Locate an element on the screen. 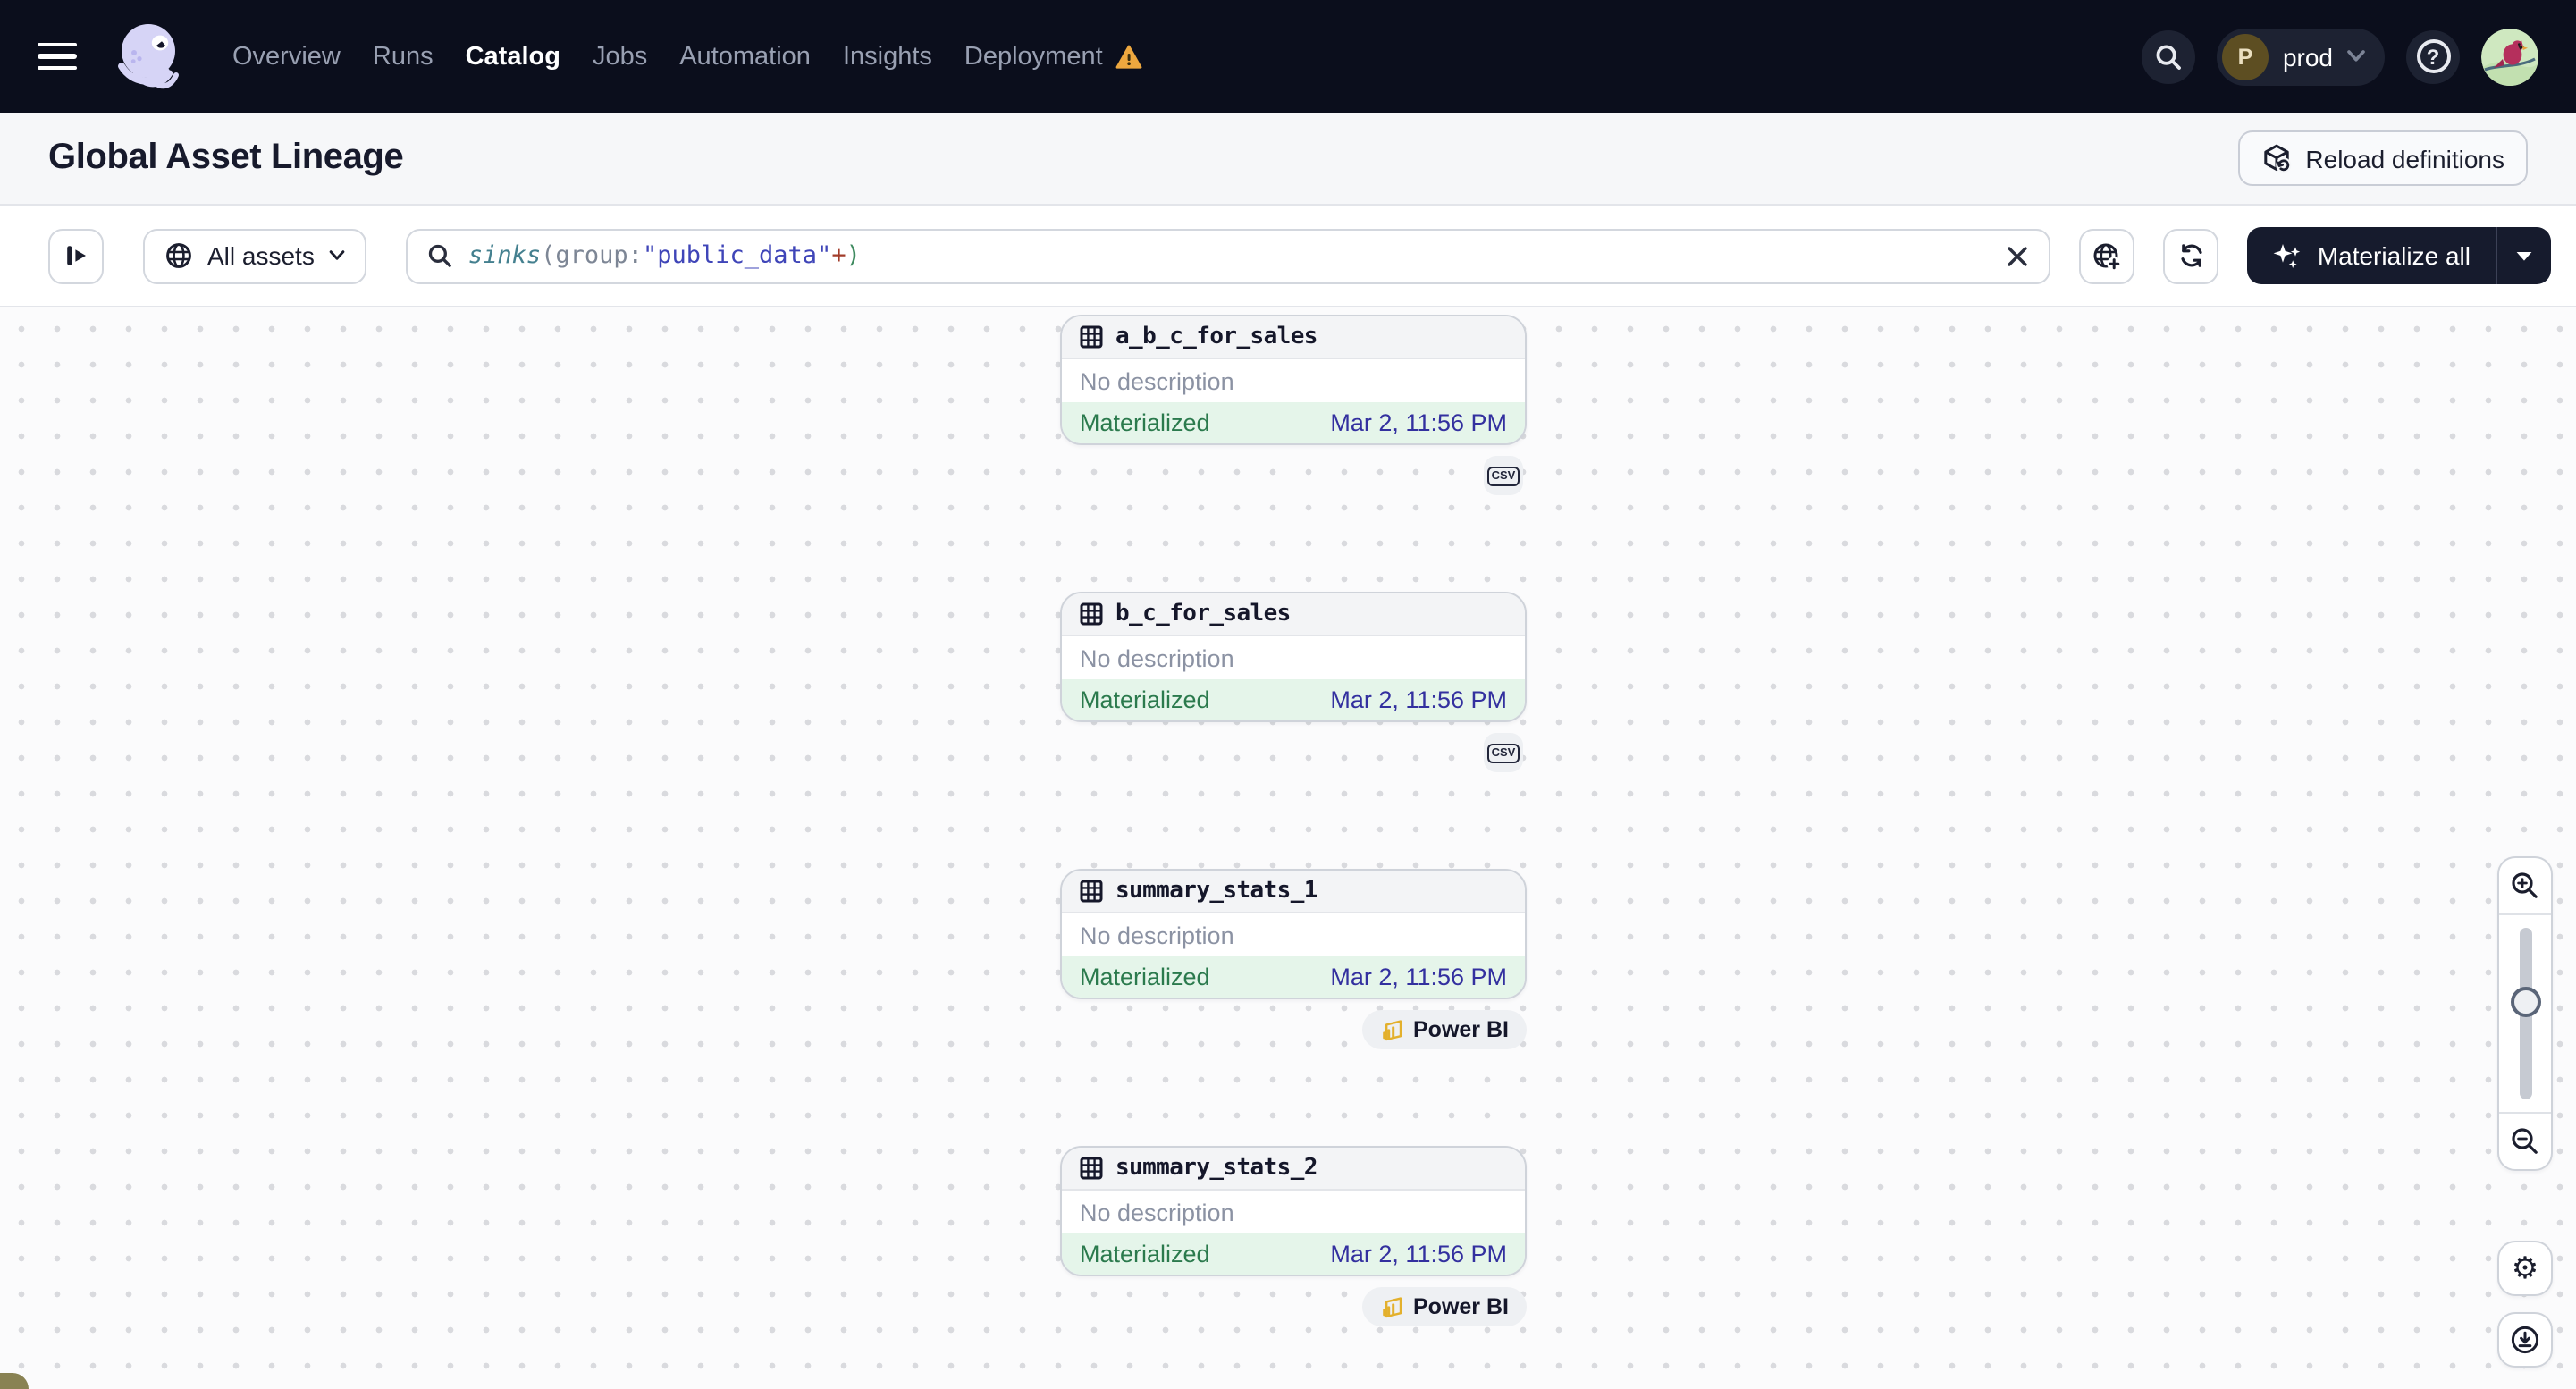 The image size is (2576, 1389). gear-icon: ⚙ is located at coordinates (2525, 1268).